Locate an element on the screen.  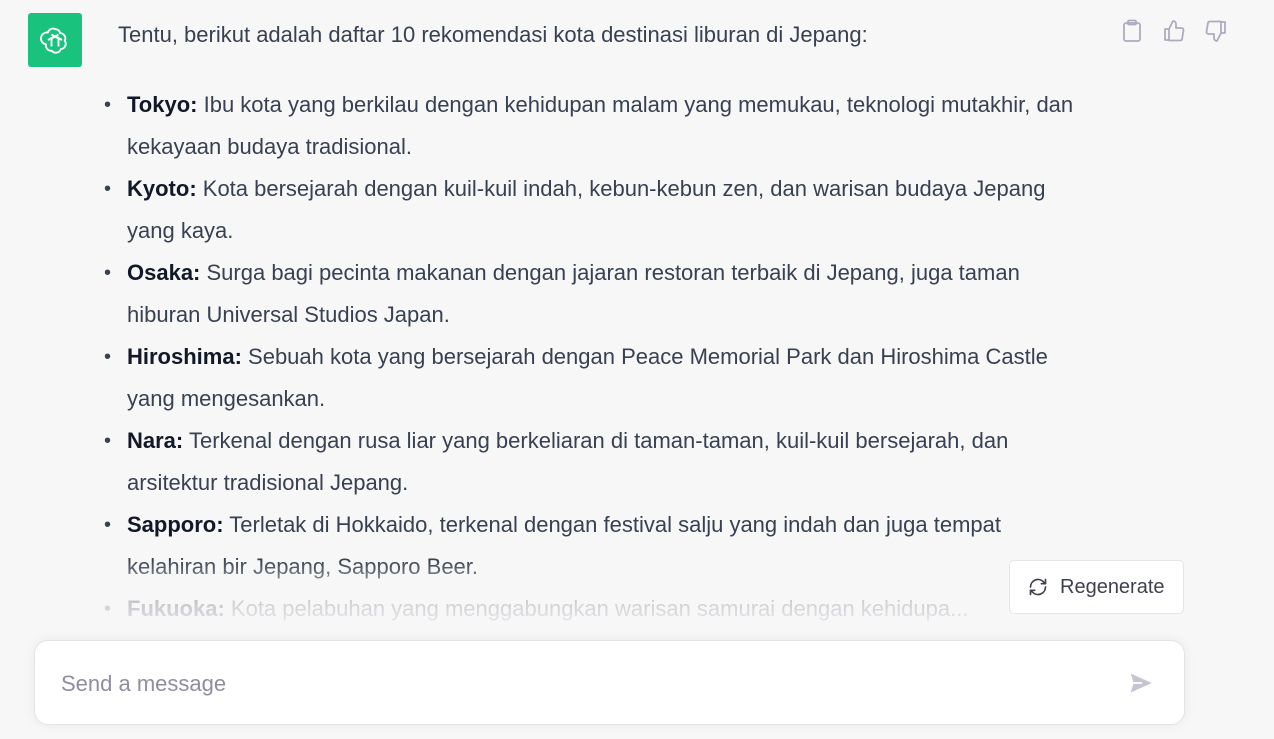
thumbs-down-button is located at coordinates (1216, 31).